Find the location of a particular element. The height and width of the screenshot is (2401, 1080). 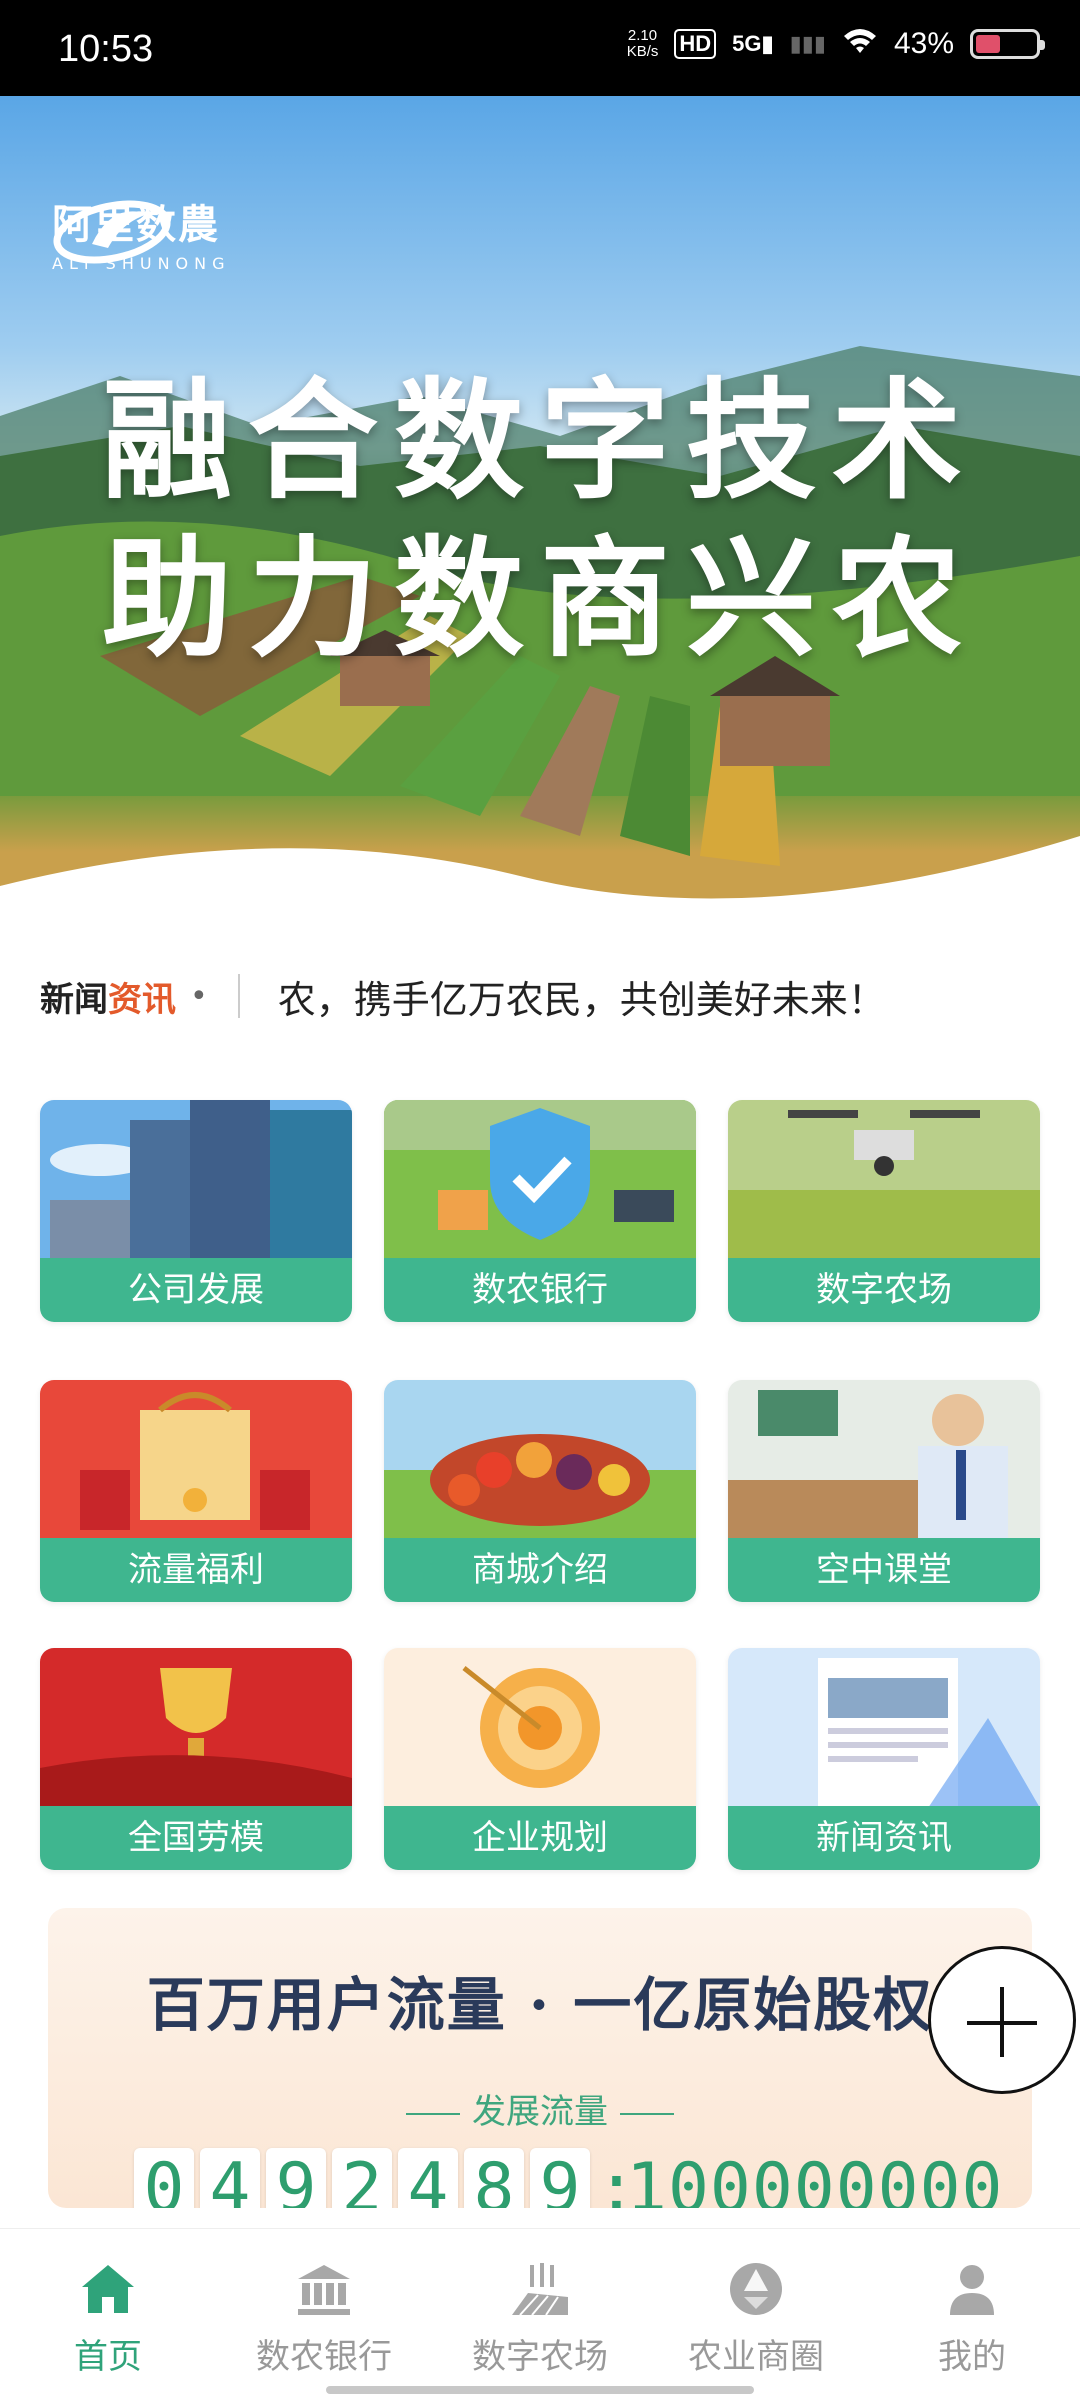

signal-5g-icon: 5G▮ is located at coordinates (753, 43).